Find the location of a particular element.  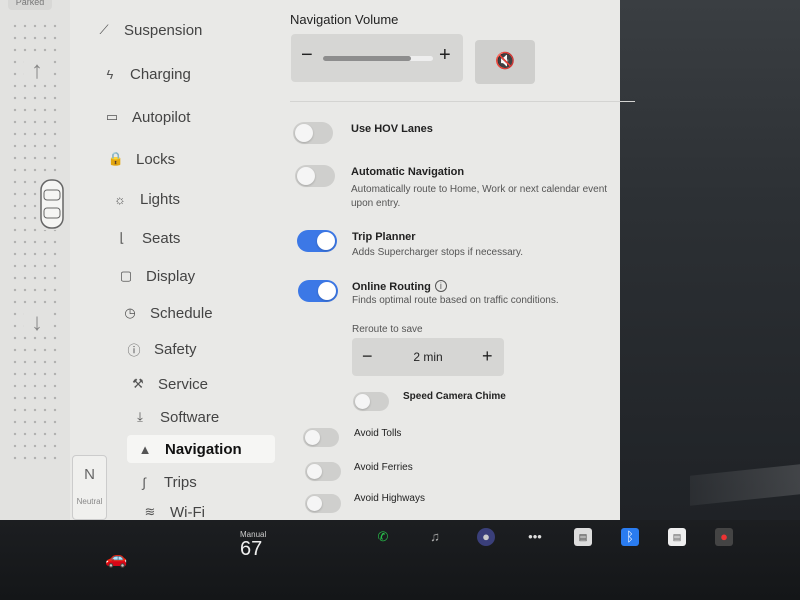

clock-icon: ◷ is located at coordinates (130, 312).